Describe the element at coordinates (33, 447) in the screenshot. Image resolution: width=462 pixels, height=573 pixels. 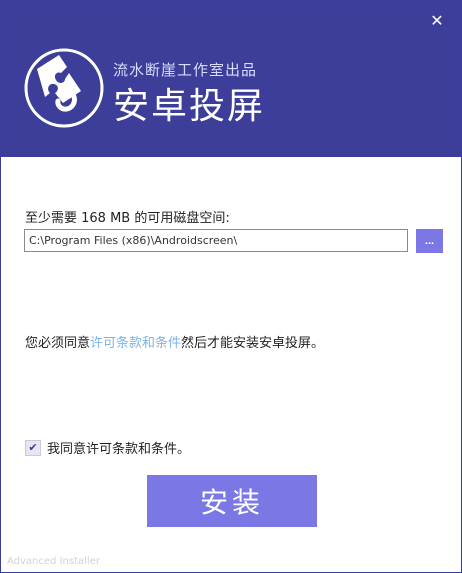
I see `agree-checkbox: ✔` at that location.